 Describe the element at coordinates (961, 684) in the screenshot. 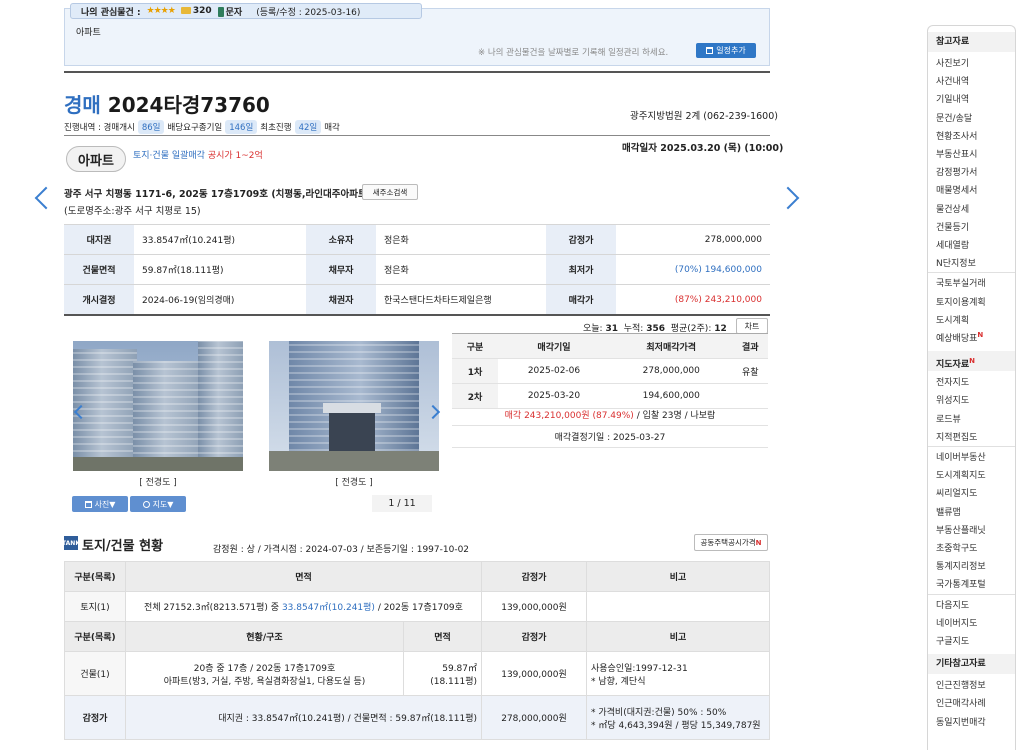

I see `sidebar-link: 인근진행정보` at that location.